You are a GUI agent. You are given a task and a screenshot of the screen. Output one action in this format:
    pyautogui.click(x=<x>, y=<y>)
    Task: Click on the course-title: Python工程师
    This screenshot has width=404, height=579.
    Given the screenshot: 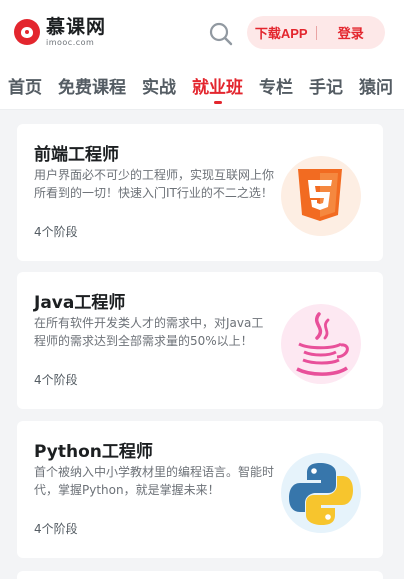 What is the action you would take?
    pyautogui.click(x=93, y=452)
    